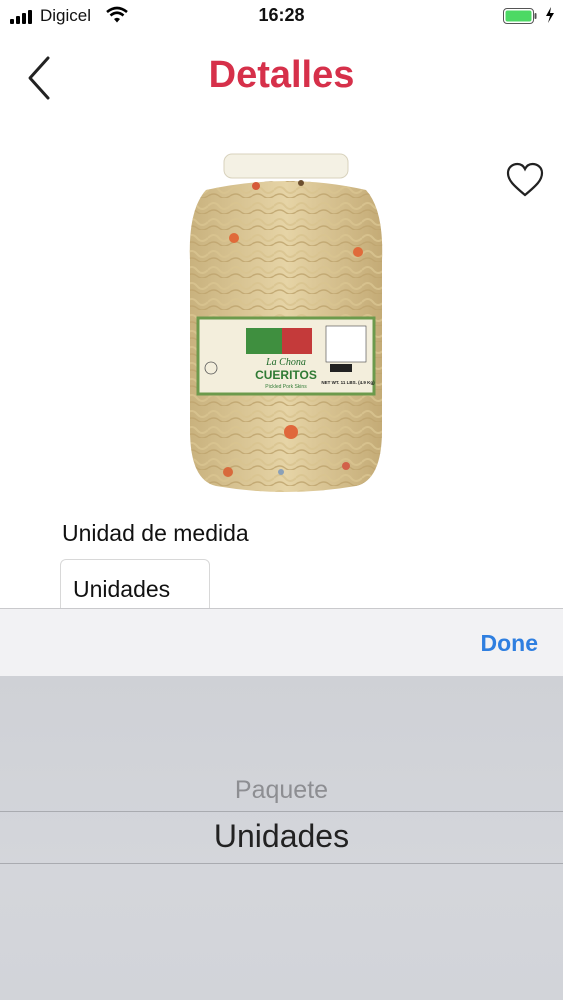 The width and height of the screenshot is (563, 1000). I want to click on picker-option: Paquete, so click(281, 790).